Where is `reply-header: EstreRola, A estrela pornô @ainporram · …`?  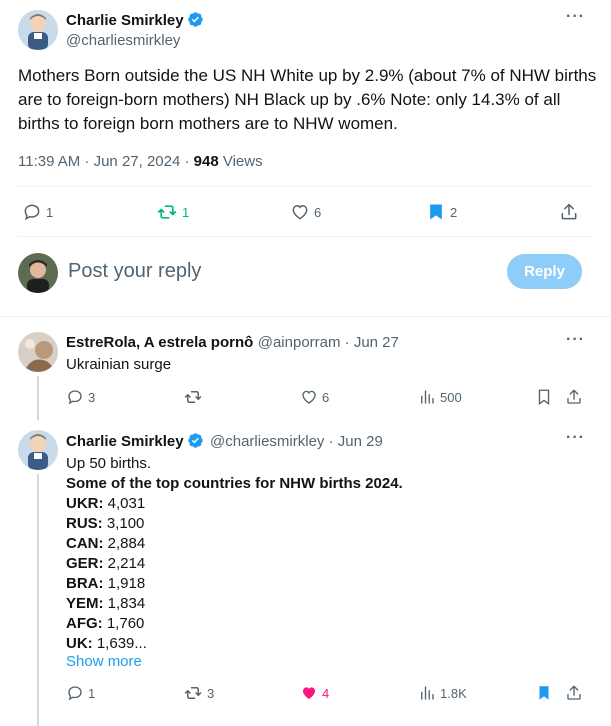
reply-header: EstreRola, A estrela pornô @ainporram · … is located at coordinates (232, 343).